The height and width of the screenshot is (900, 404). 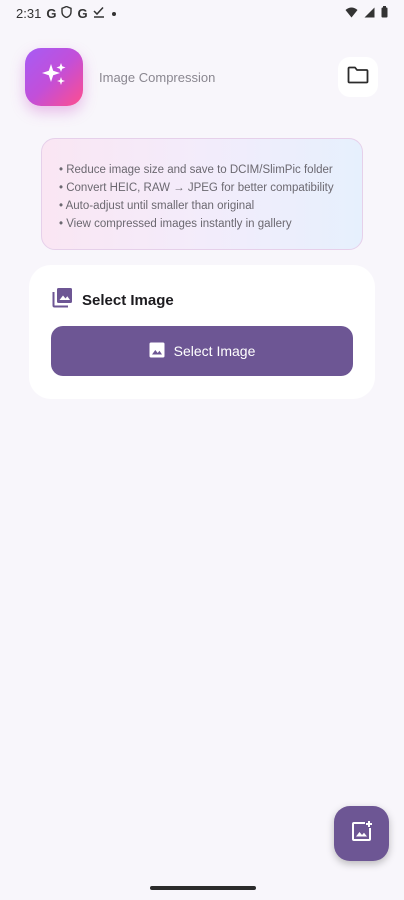 I want to click on select-image-card: Select Image Select Image, so click(x=202, y=332).